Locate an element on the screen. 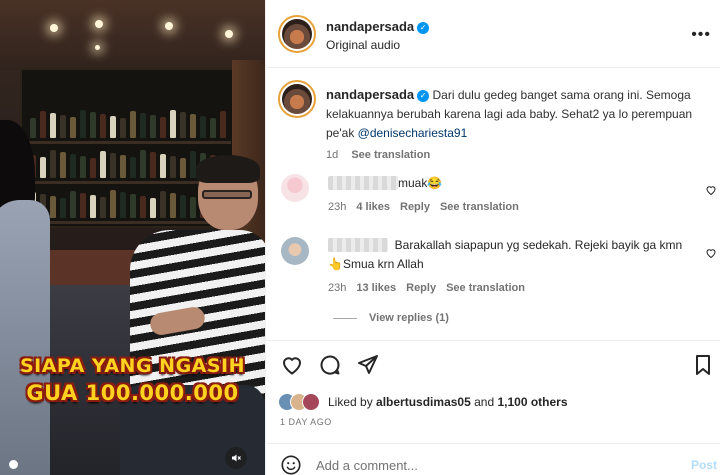  bookmark-icon is located at coordinates (703, 365).